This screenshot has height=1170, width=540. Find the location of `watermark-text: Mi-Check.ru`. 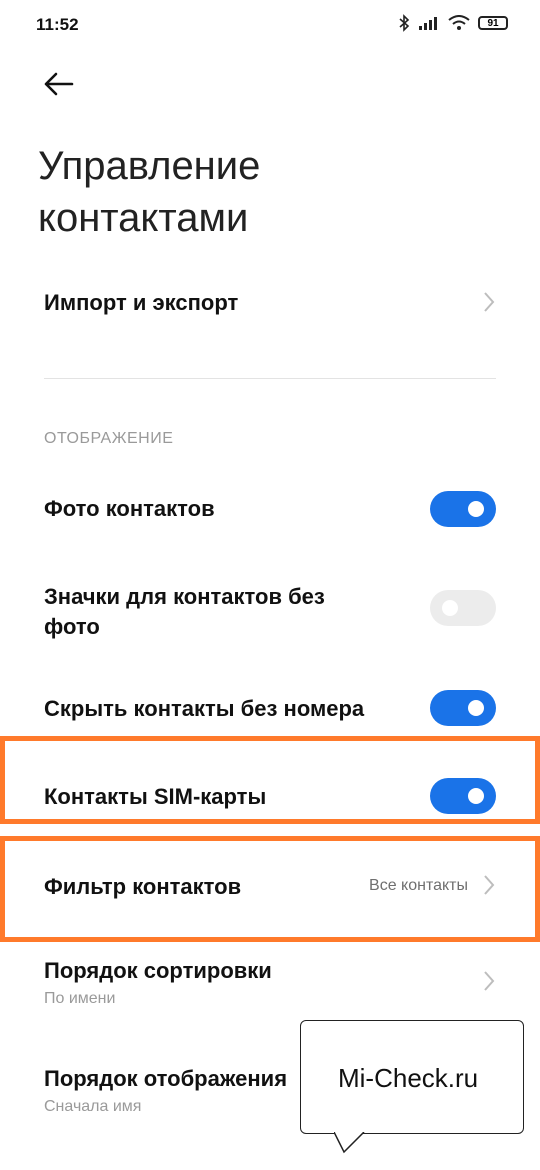

watermark-text: Mi-Check.ru is located at coordinates (408, 1078).